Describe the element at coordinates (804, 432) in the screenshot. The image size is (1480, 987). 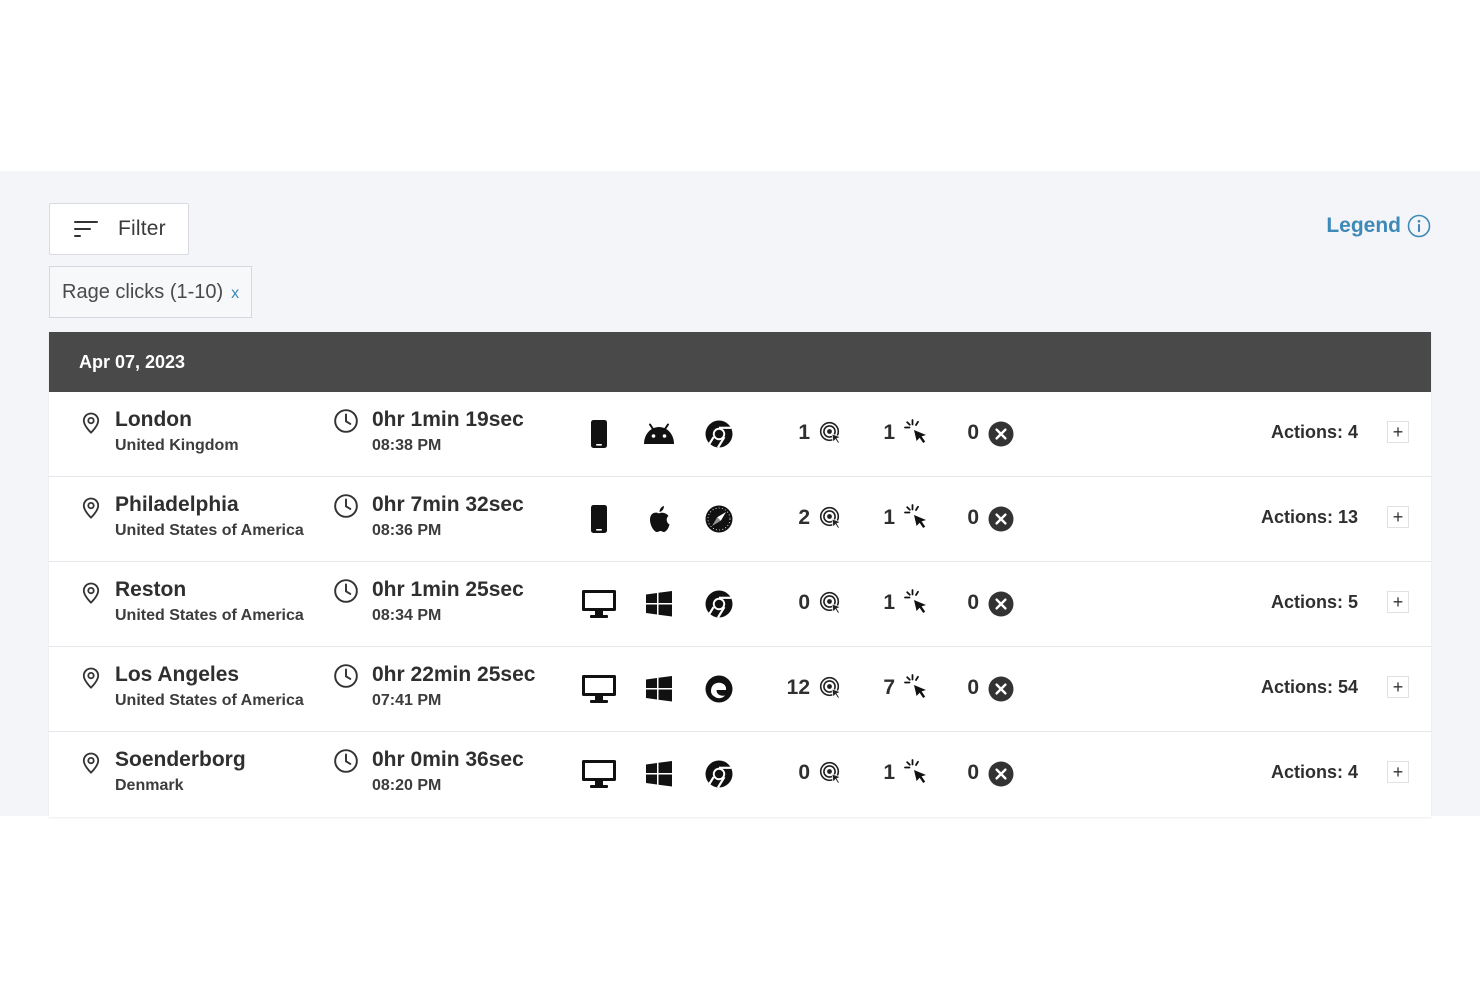
I see `metric-1-value: 1` at that location.